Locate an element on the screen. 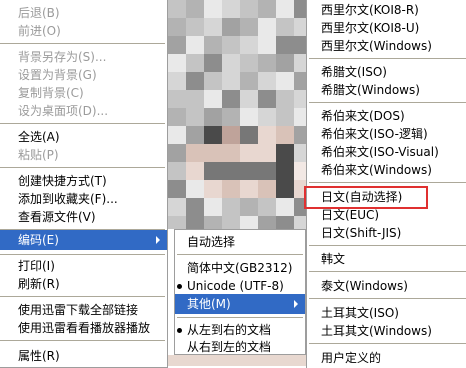 Image resolution: width=466 pixels, height=368 pixels. menu-item-turkish-windows: 土耳其文(Windows) is located at coordinates (386, 331).